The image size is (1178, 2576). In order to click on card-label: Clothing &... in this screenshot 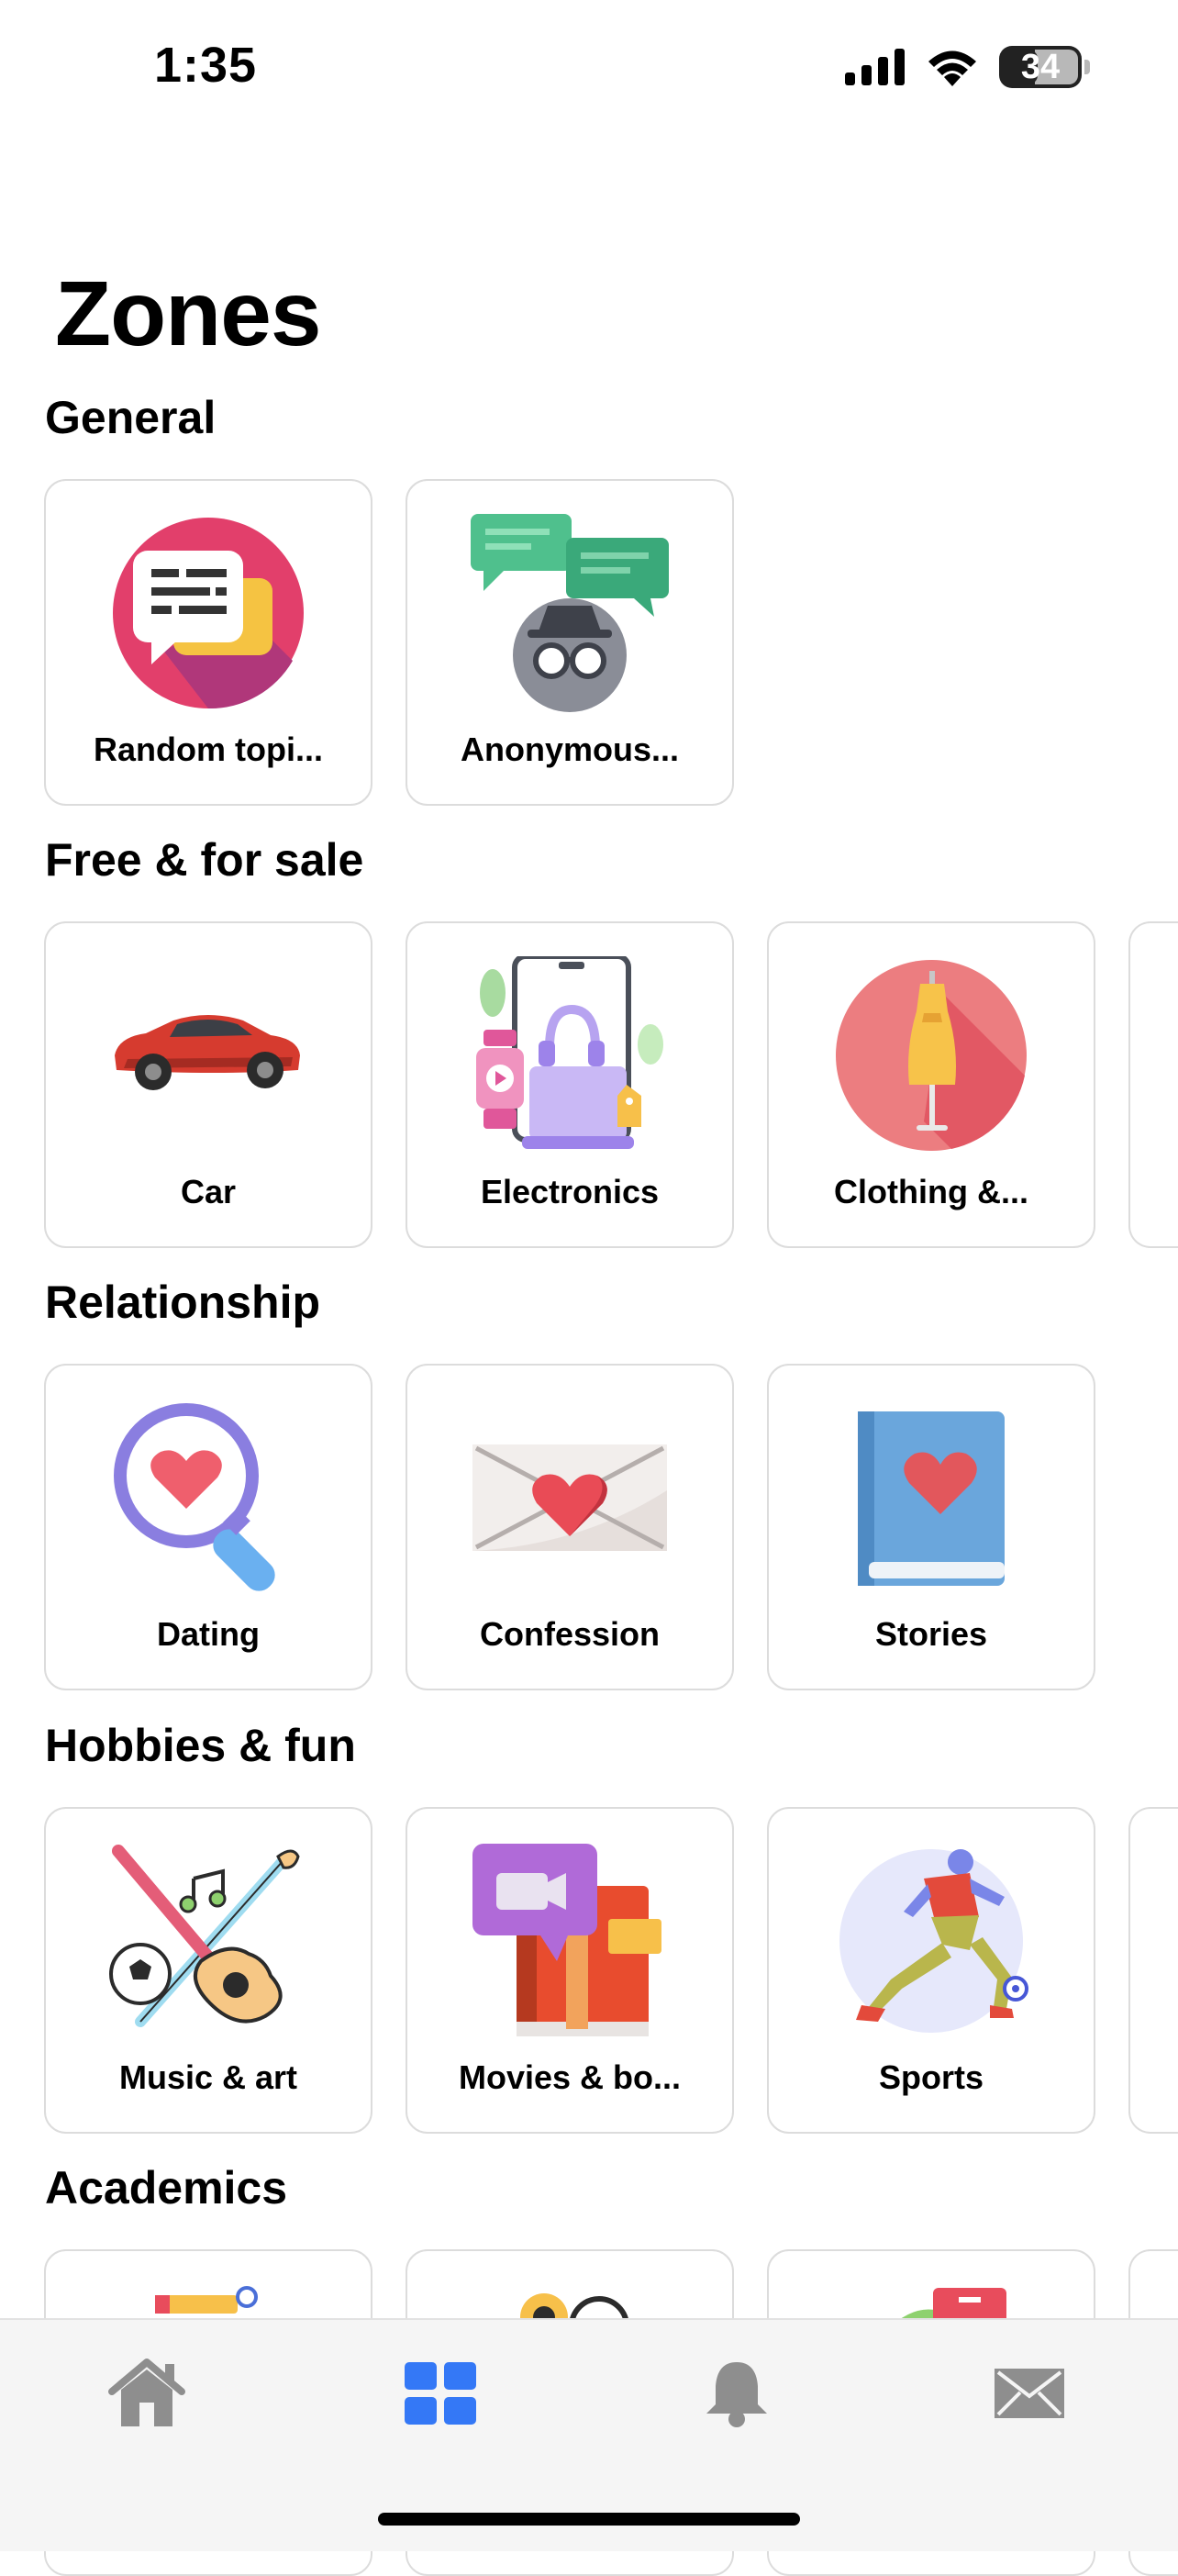, I will do `click(931, 1191)`.